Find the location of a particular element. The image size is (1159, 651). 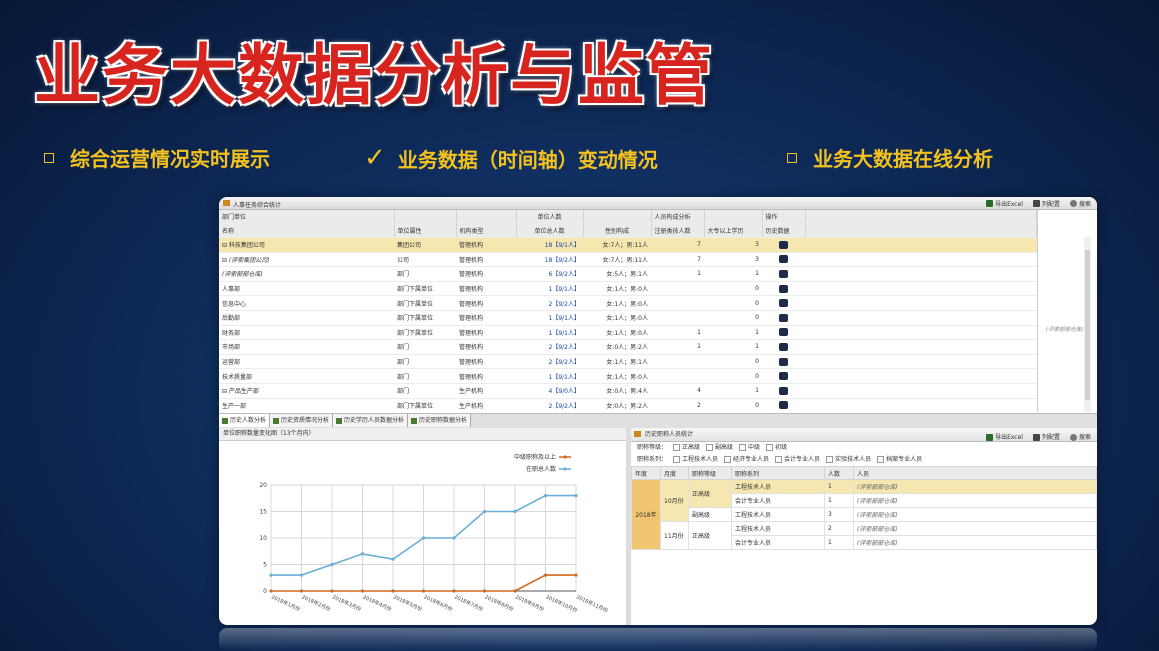

org-name-cell: ⊟ (评索集团公司) is located at coordinates (306, 260).